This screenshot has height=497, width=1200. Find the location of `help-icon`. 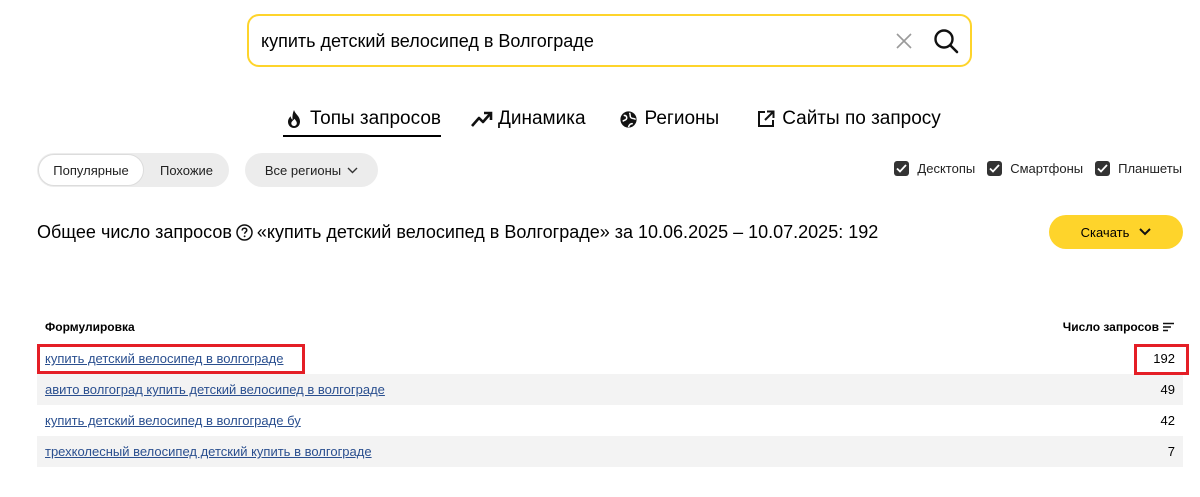

help-icon is located at coordinates (244, 232).